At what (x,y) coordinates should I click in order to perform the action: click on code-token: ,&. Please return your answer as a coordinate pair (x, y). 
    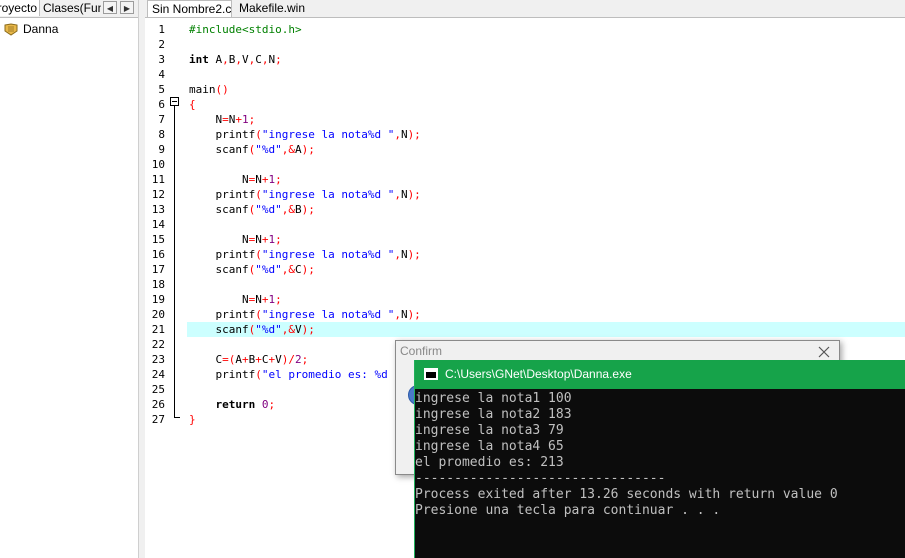
    Looking at the image, I should click on (288, 329).